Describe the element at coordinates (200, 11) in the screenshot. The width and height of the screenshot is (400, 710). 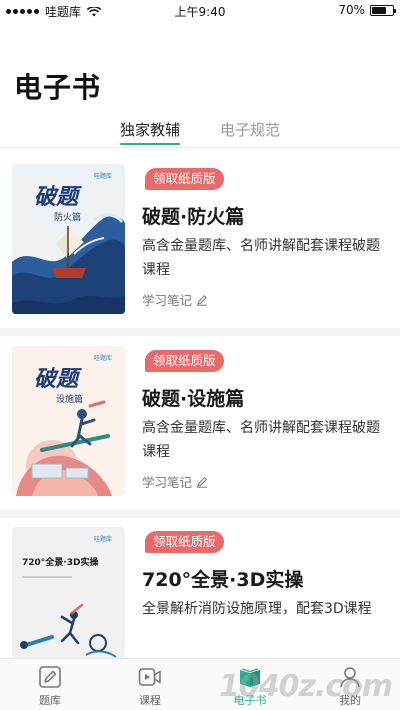
I see `status-bar: 哇题库 上午9:40 70%` at that location.